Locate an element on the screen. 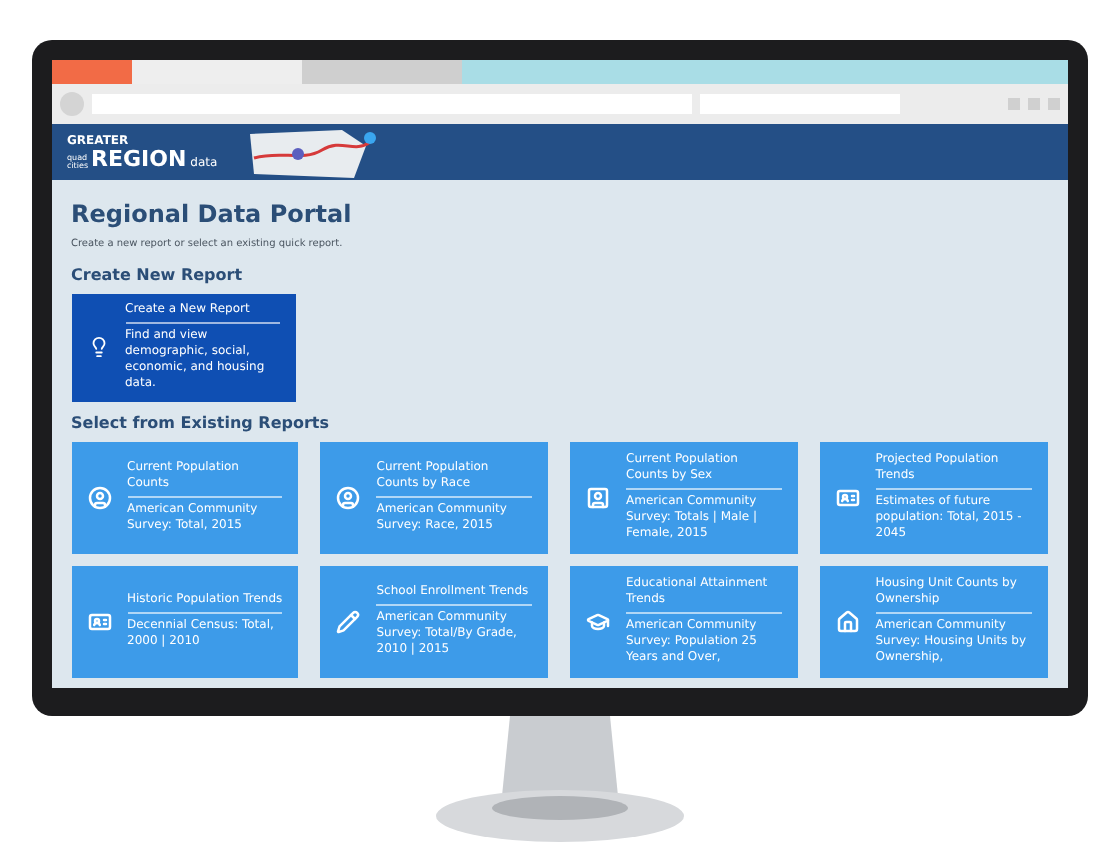 The height and width of the screenshot is (854, 1118). user-badge-icon is located at coordinates (598, 497).